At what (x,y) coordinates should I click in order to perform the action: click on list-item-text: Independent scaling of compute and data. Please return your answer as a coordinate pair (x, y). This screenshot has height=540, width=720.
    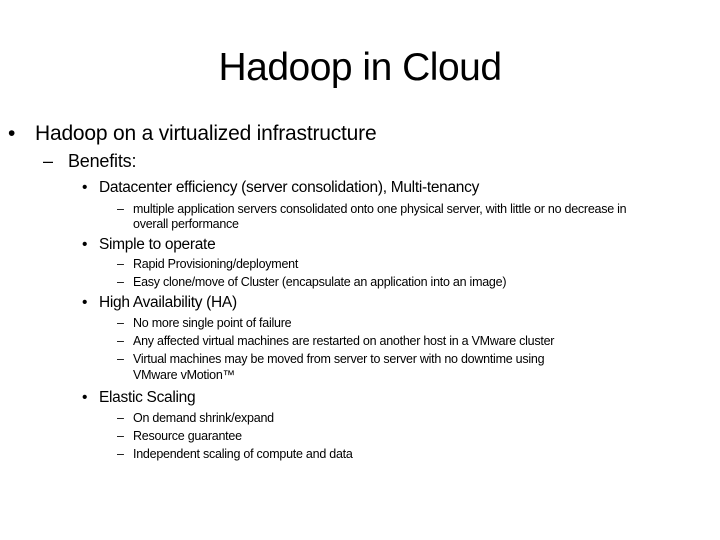
    Looking at the image, I should click on (243, 454).